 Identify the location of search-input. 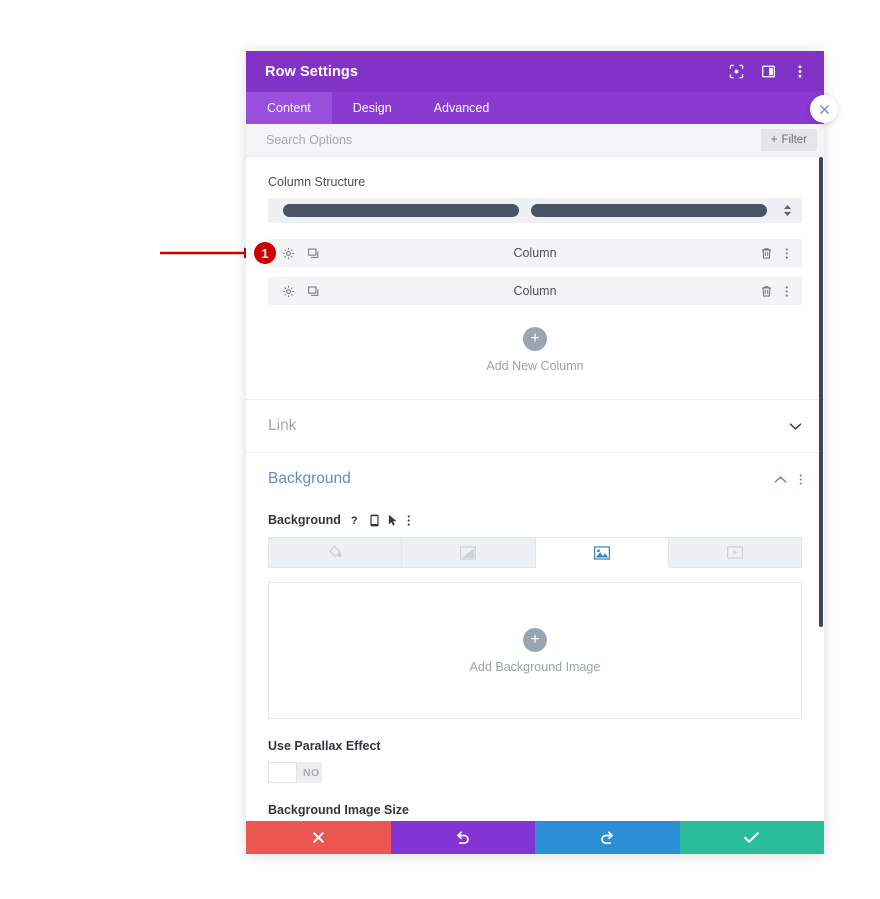
(513, 140).